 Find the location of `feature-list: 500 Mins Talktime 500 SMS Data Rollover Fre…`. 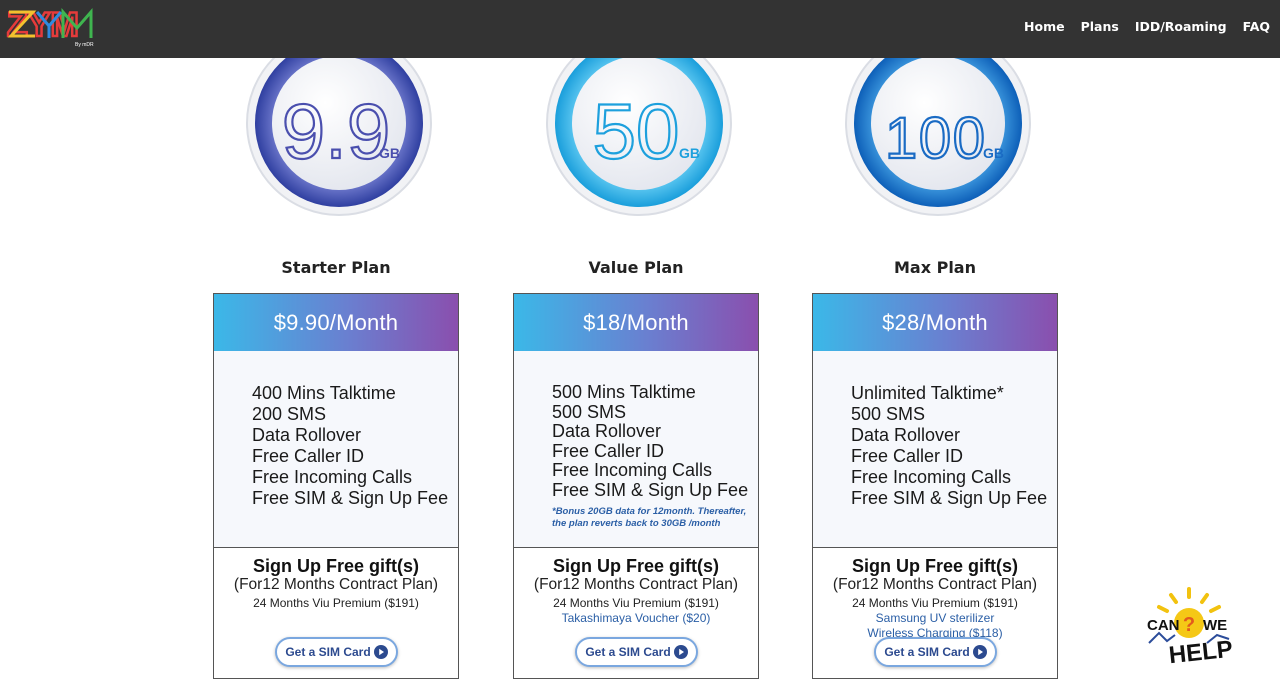

feature-list: 500 Mins Talktime 500 SMS Data Rollover Fre… is located at coordinates (650, 441).